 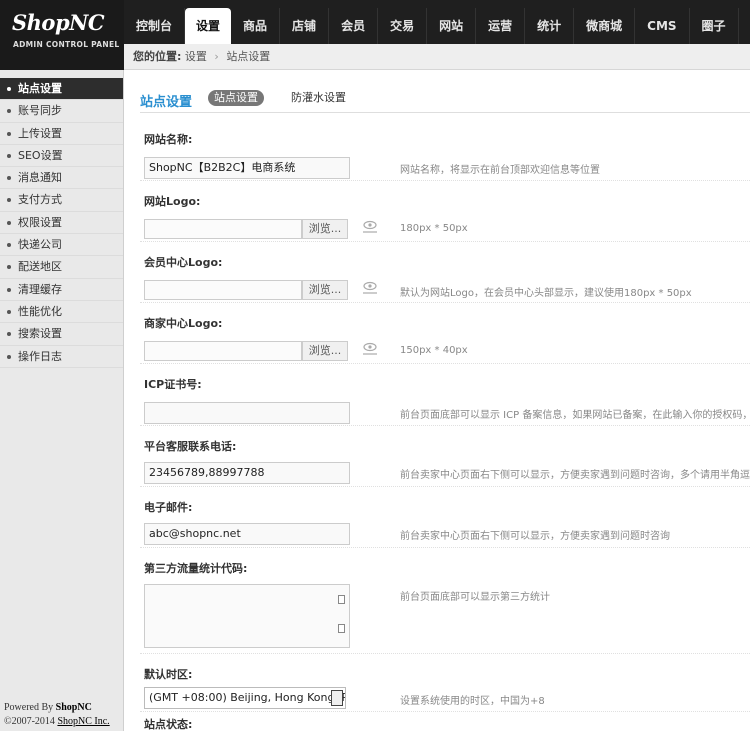 What do you see at coordinates (168, 674) in the screenshot?
I see `timezone-label: 默认时区:` at bounding box center [168, 674].